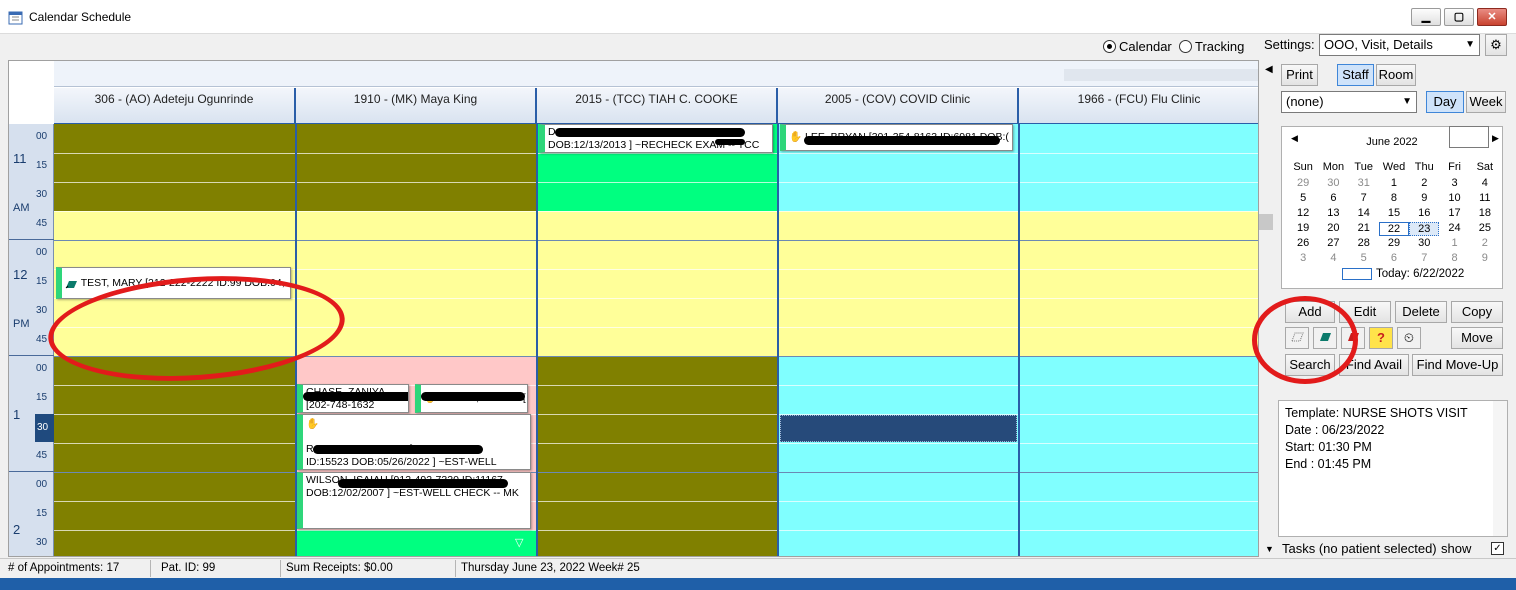 The image size is (1516, 590). Describe the element at coordinates (1477, 338) in the screenshot. I see `move-button: Move` at that location.